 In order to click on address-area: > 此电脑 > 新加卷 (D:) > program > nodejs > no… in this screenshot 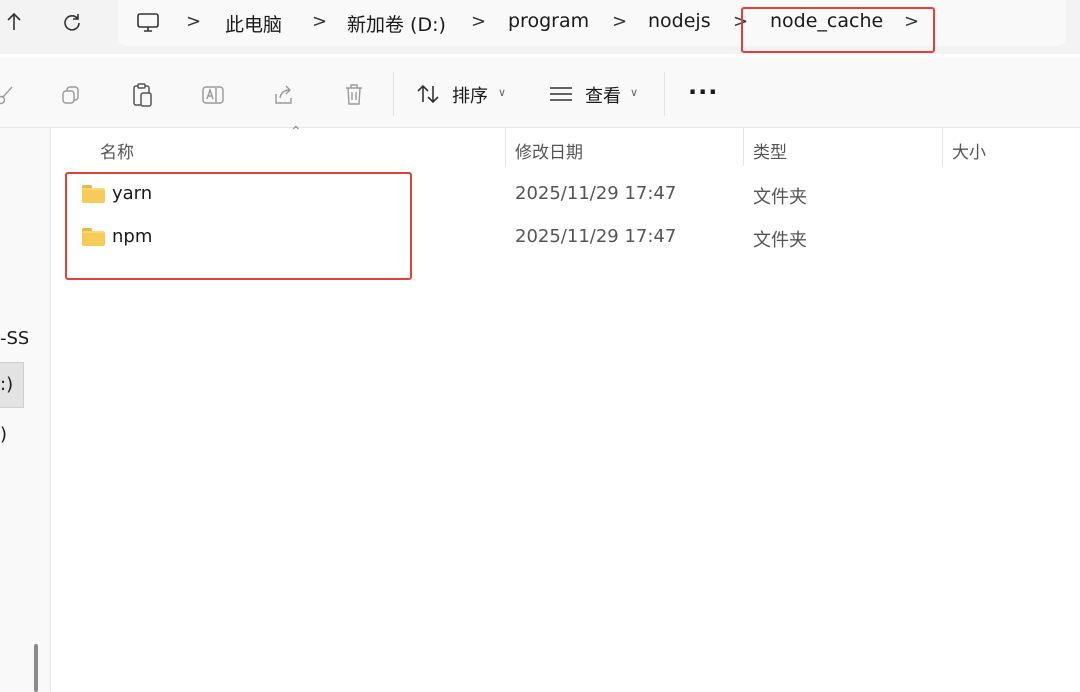, I will do `click(540, 27)`.